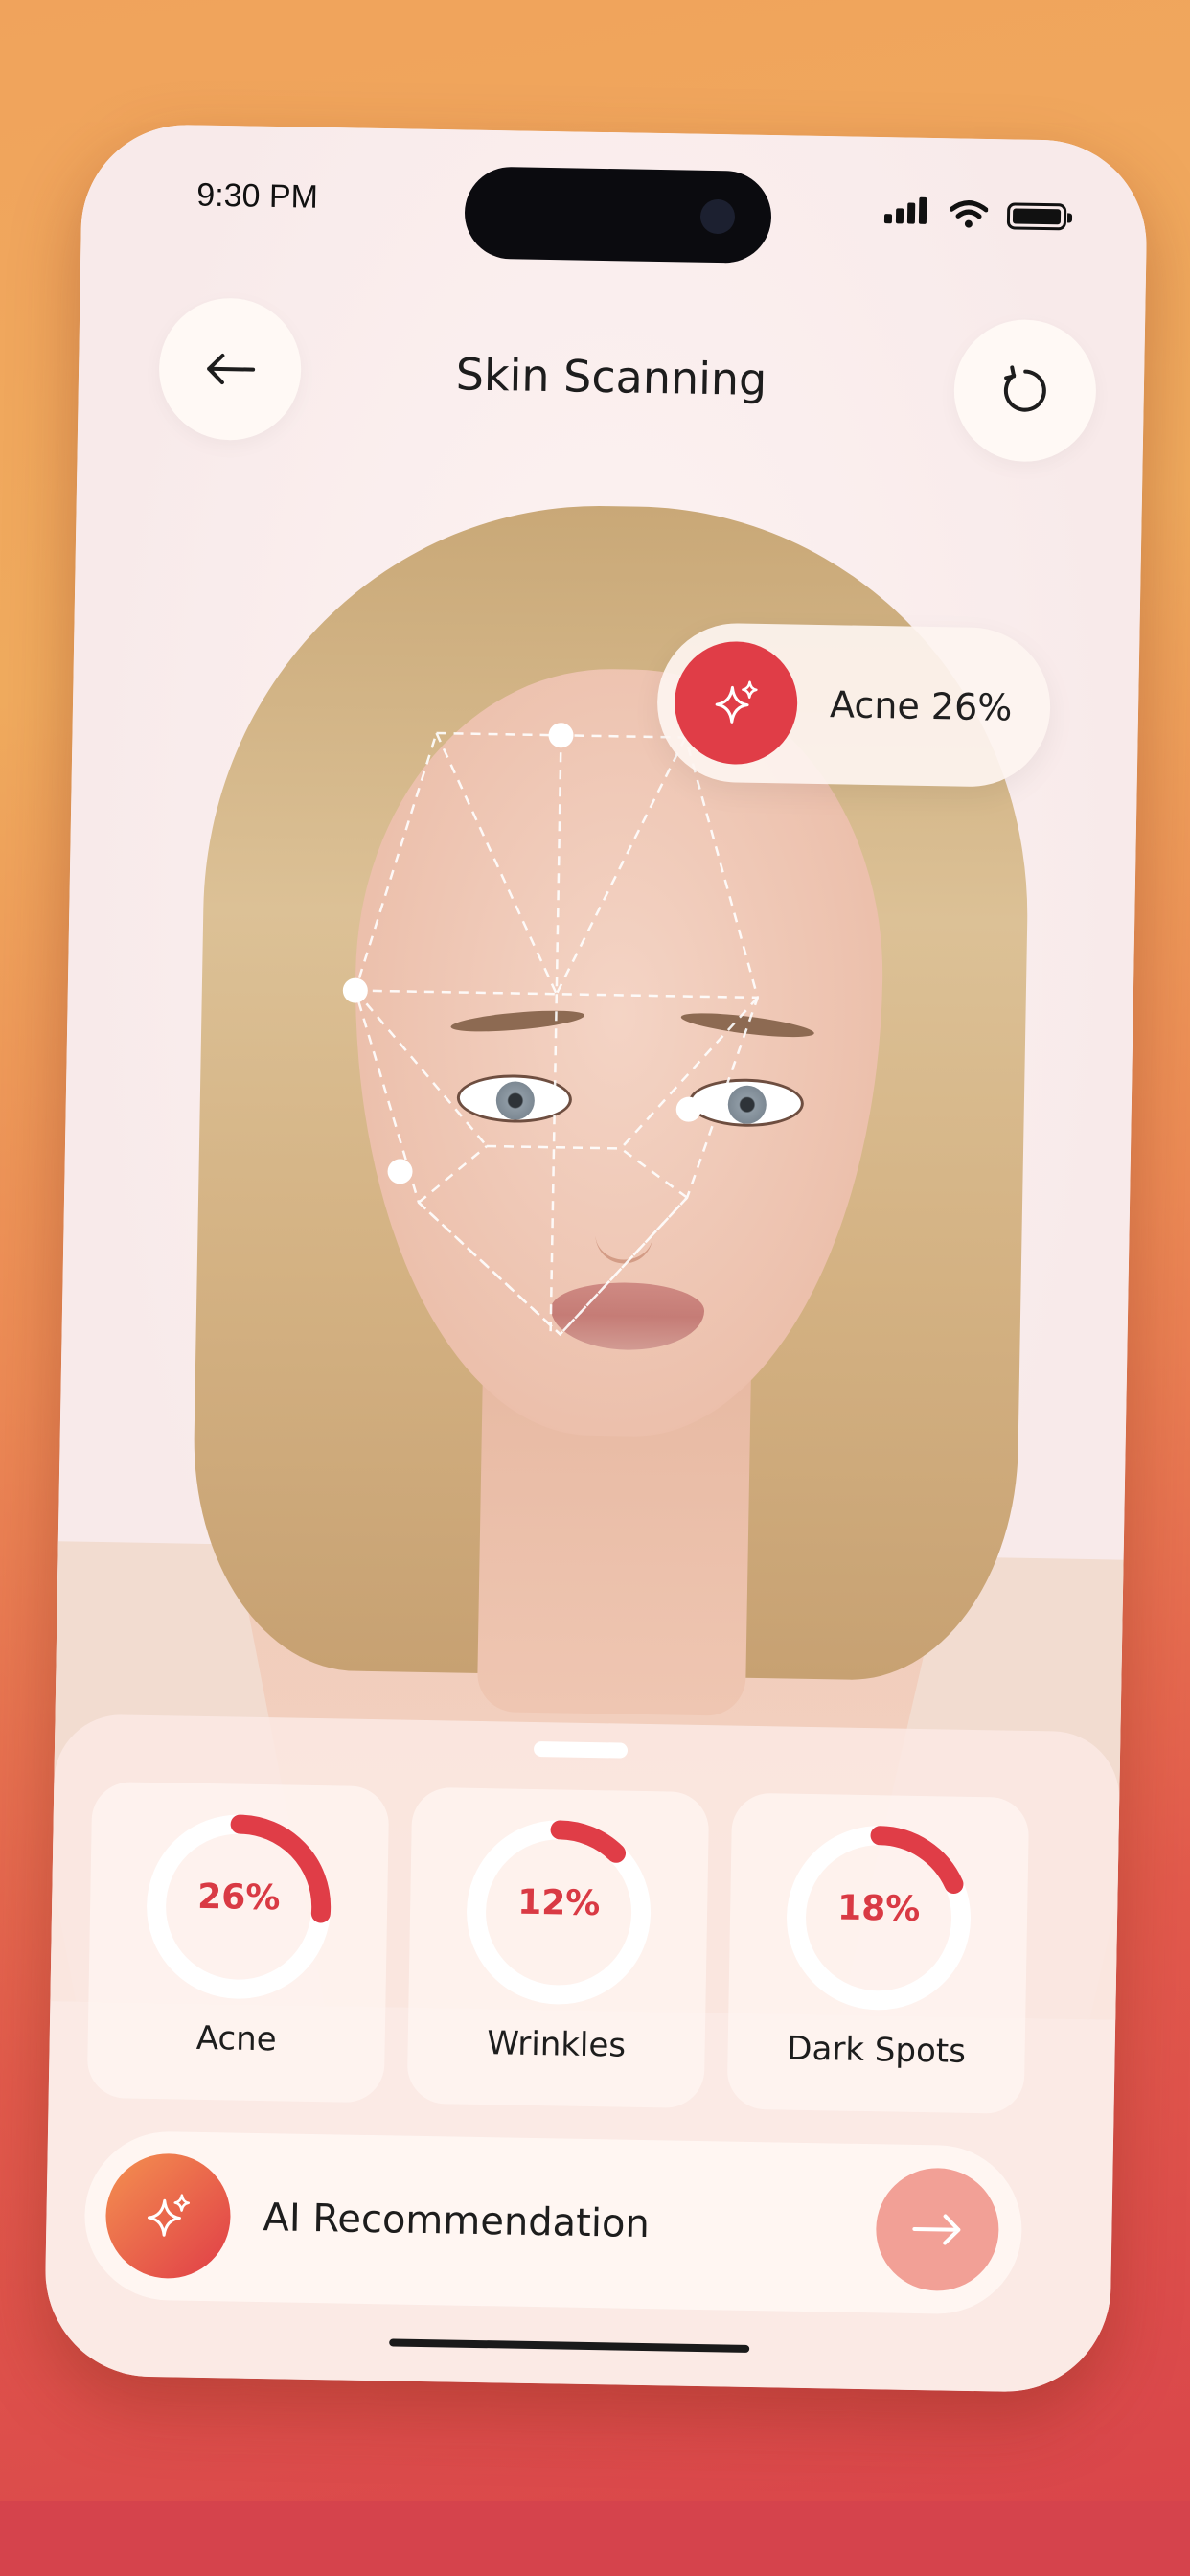  What do you see at coordinates (595, 2538) in the screenshot?
I see `background-band` at bounding box center [595, 2538].